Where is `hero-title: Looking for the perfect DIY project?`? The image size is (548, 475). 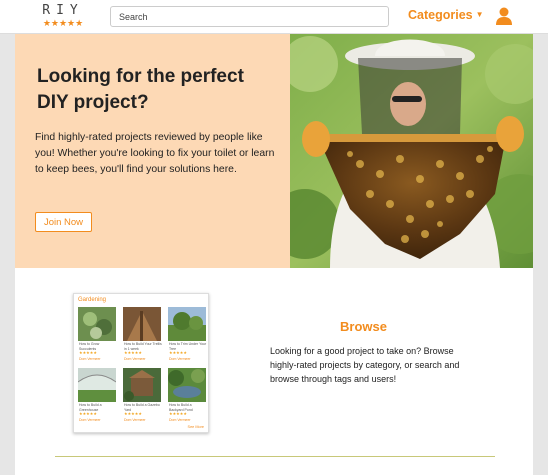
hero-title: Looking for the perfect DIY project? is located at coordinates (140, 89).